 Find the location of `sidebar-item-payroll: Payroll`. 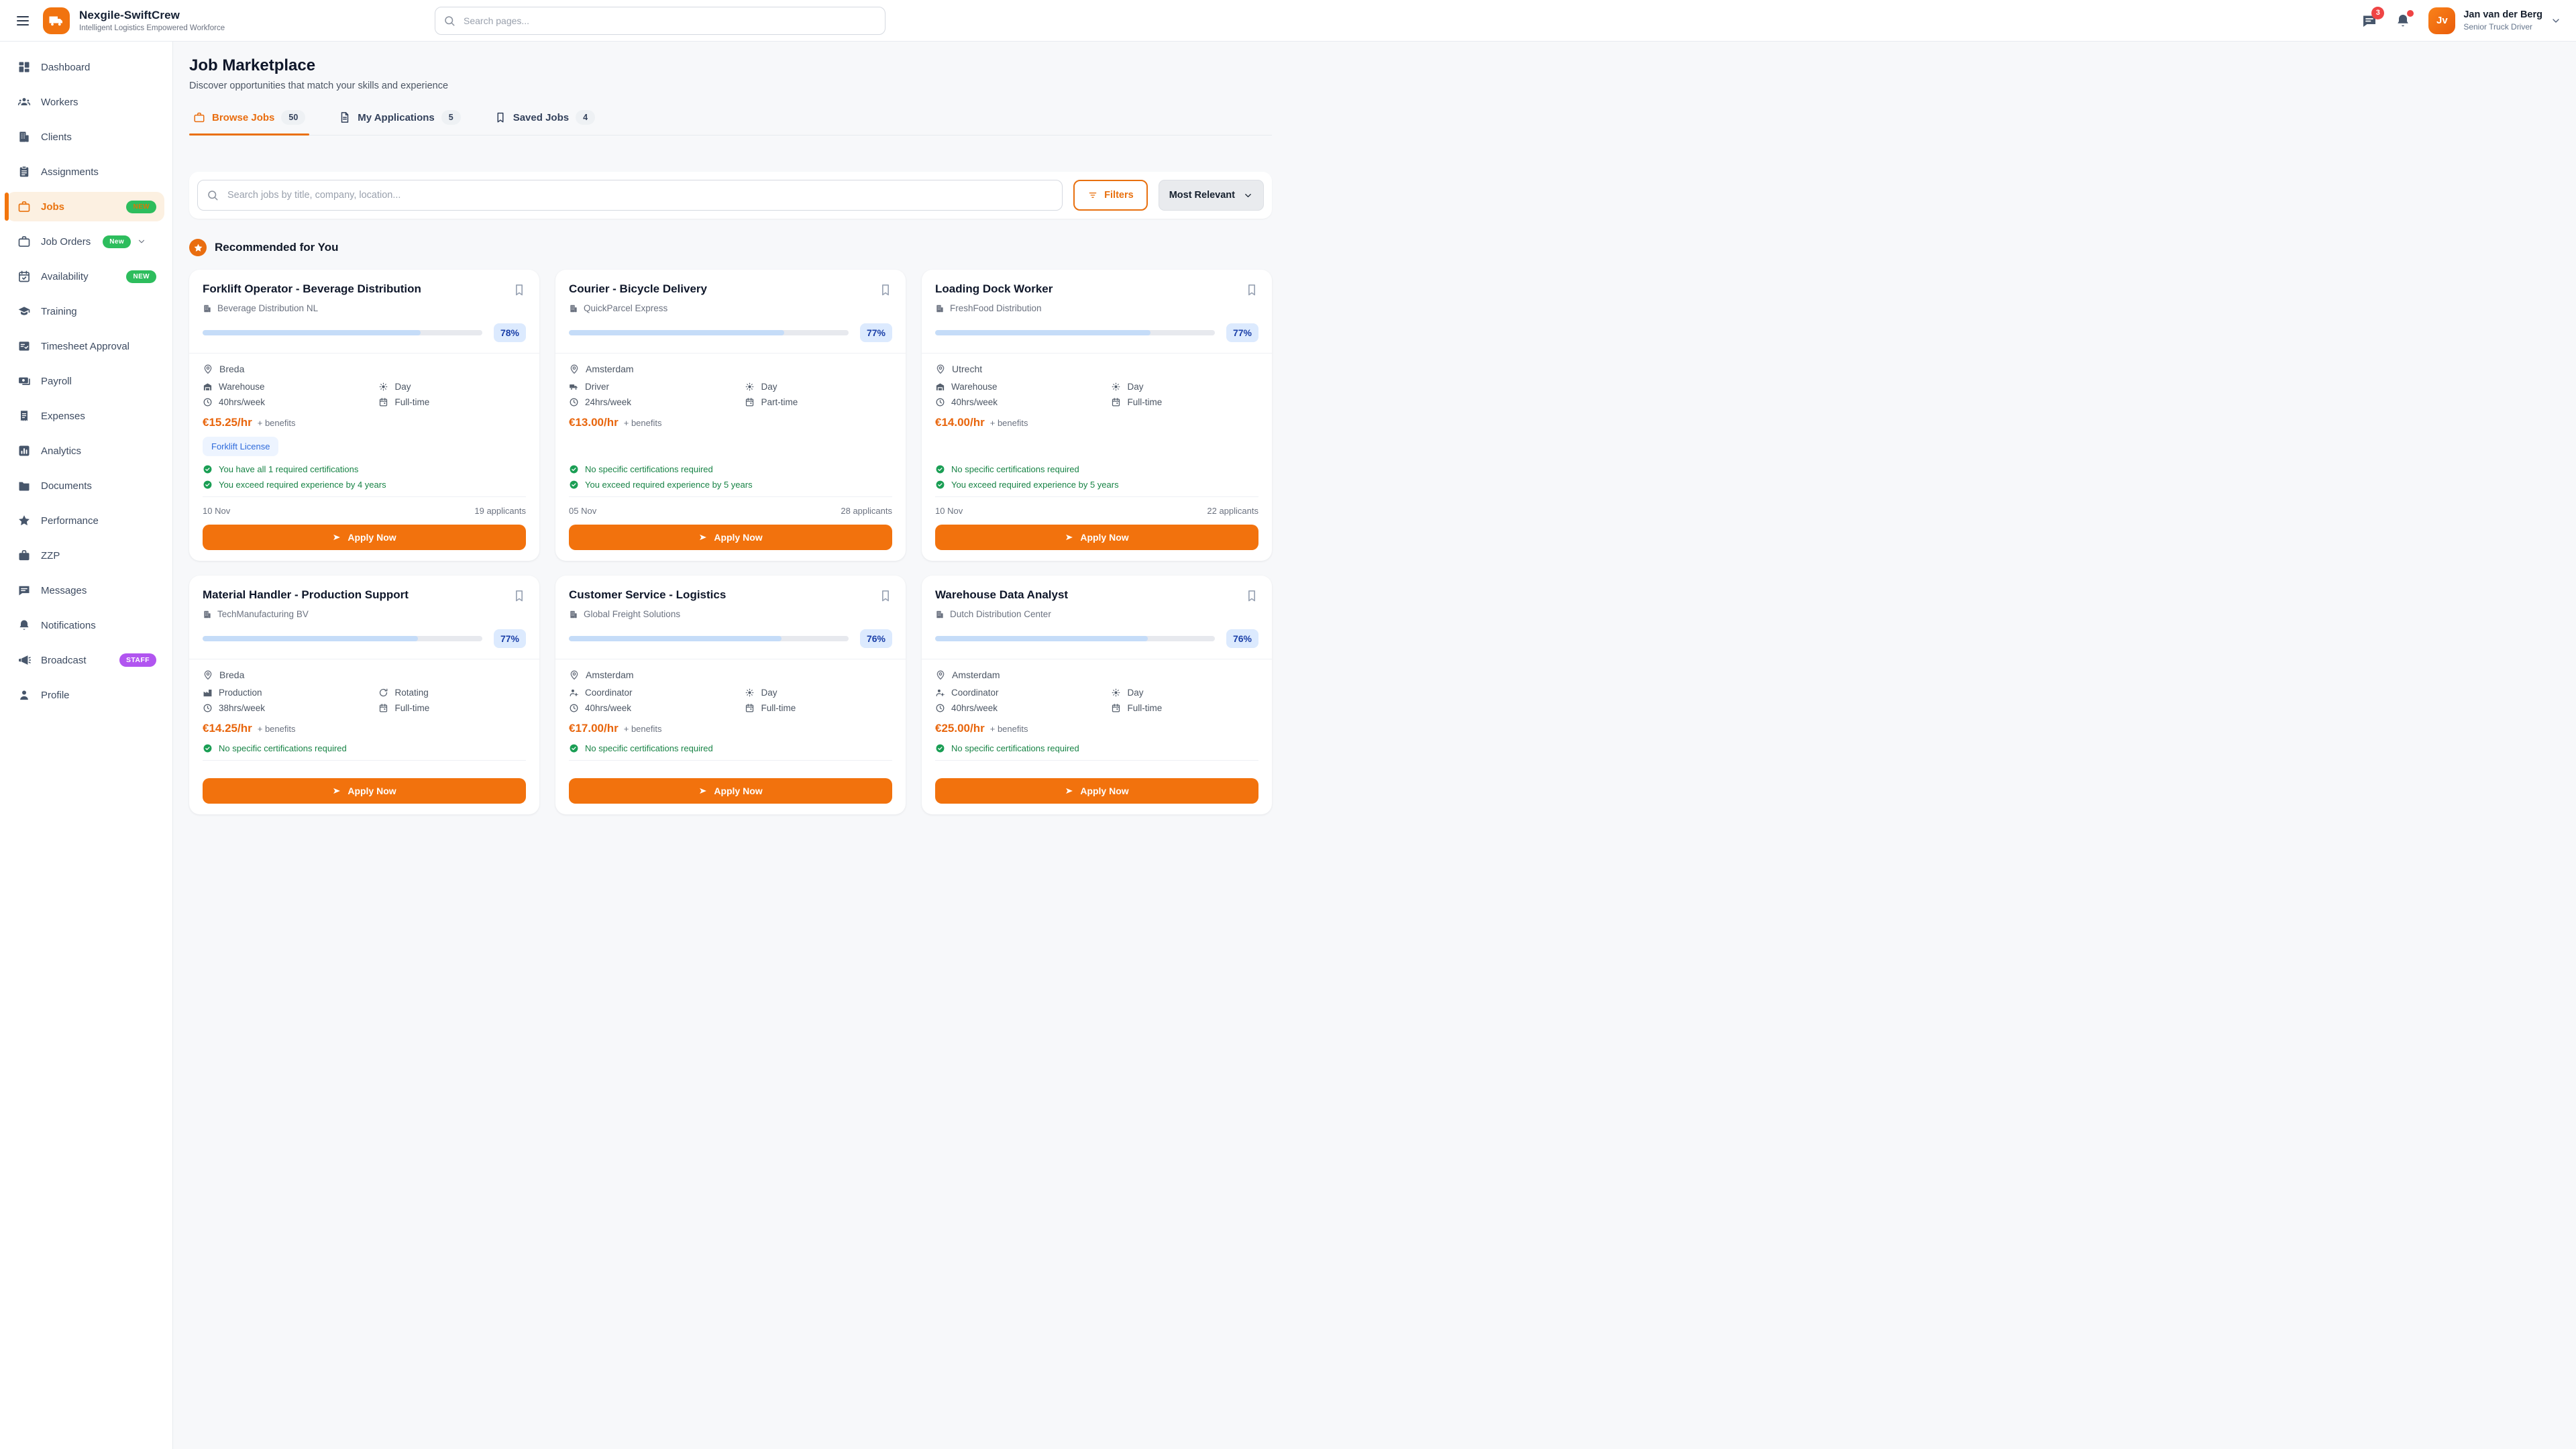

sidebar-item-payroll: Payroll is located at coordinates (85, 381).